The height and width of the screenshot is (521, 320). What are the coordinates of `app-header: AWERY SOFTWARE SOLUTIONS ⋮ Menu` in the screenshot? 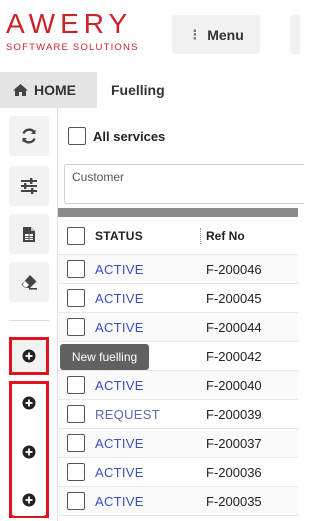 It's located at (150, 36).